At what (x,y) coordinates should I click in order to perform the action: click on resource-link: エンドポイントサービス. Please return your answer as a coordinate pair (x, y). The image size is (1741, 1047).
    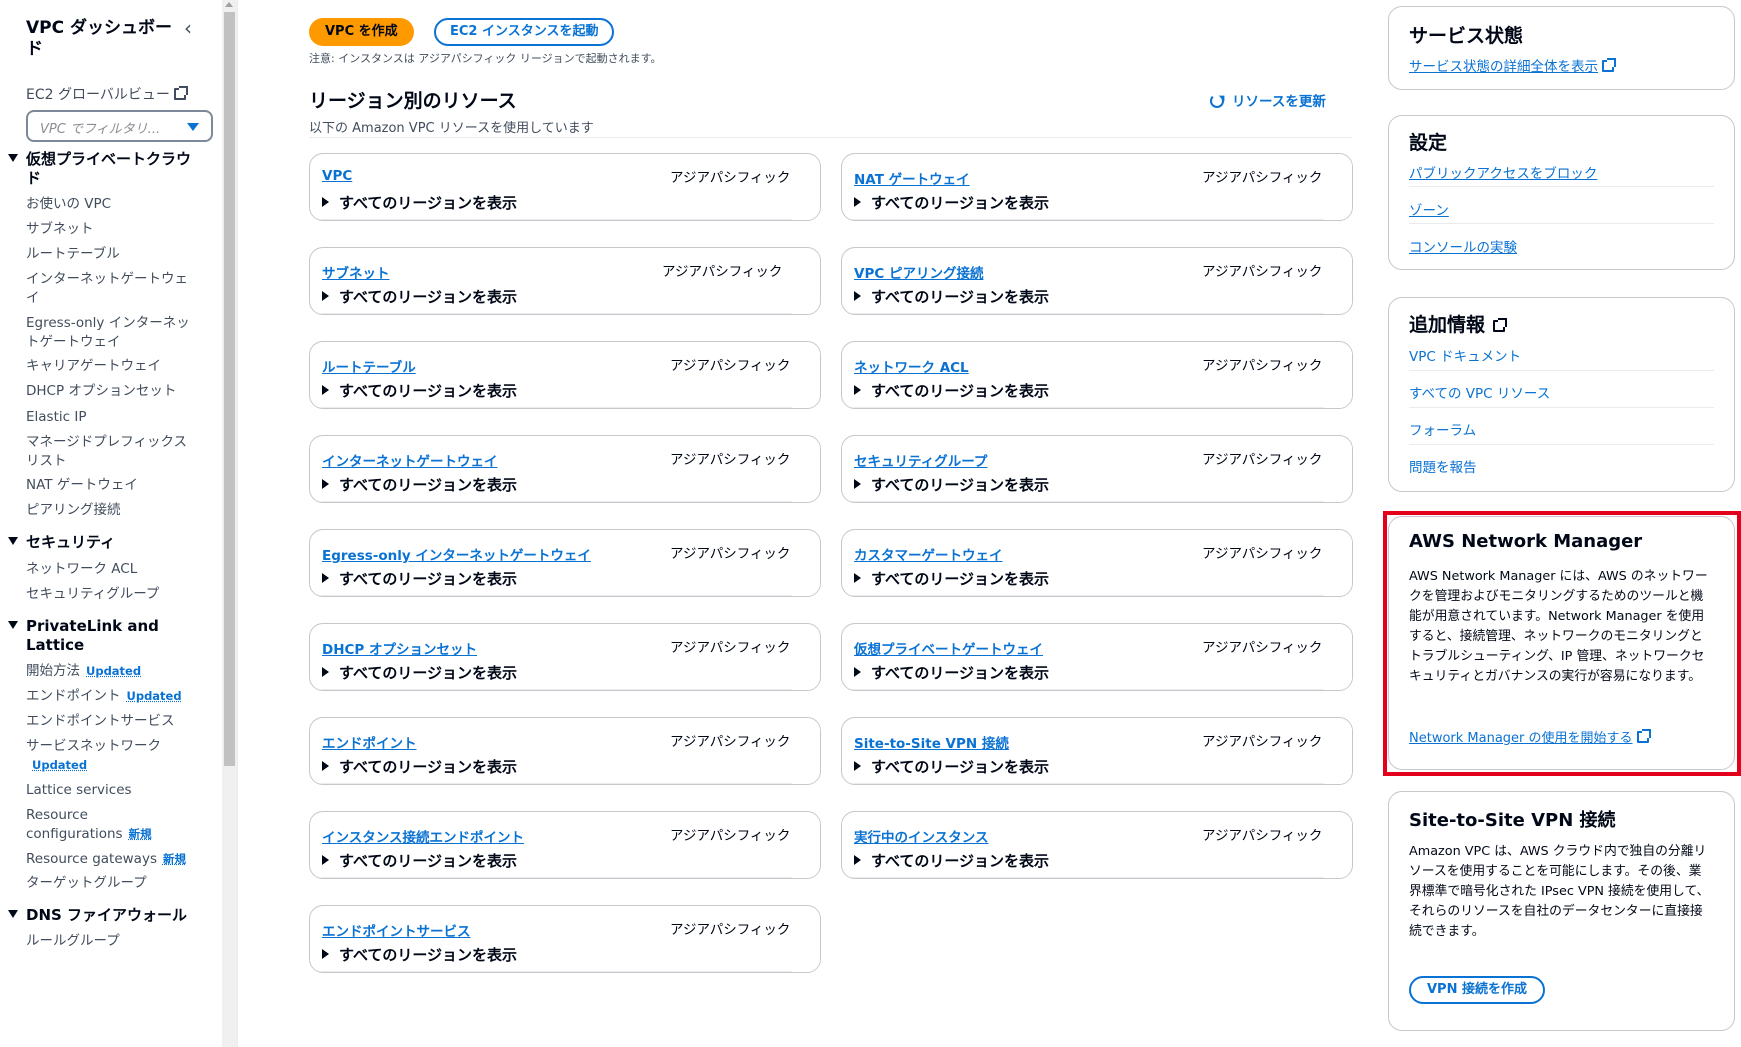
    Looking at the image, I should click on (396, 930).